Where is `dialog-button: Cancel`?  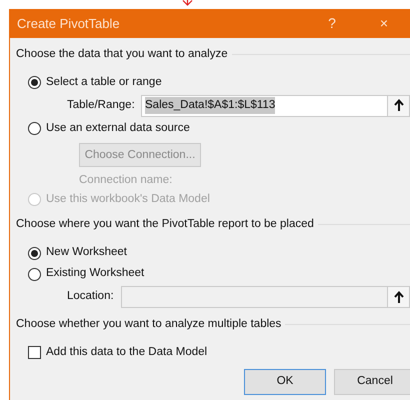
dialog-button: Cancel is located at coordinates (372, 381).